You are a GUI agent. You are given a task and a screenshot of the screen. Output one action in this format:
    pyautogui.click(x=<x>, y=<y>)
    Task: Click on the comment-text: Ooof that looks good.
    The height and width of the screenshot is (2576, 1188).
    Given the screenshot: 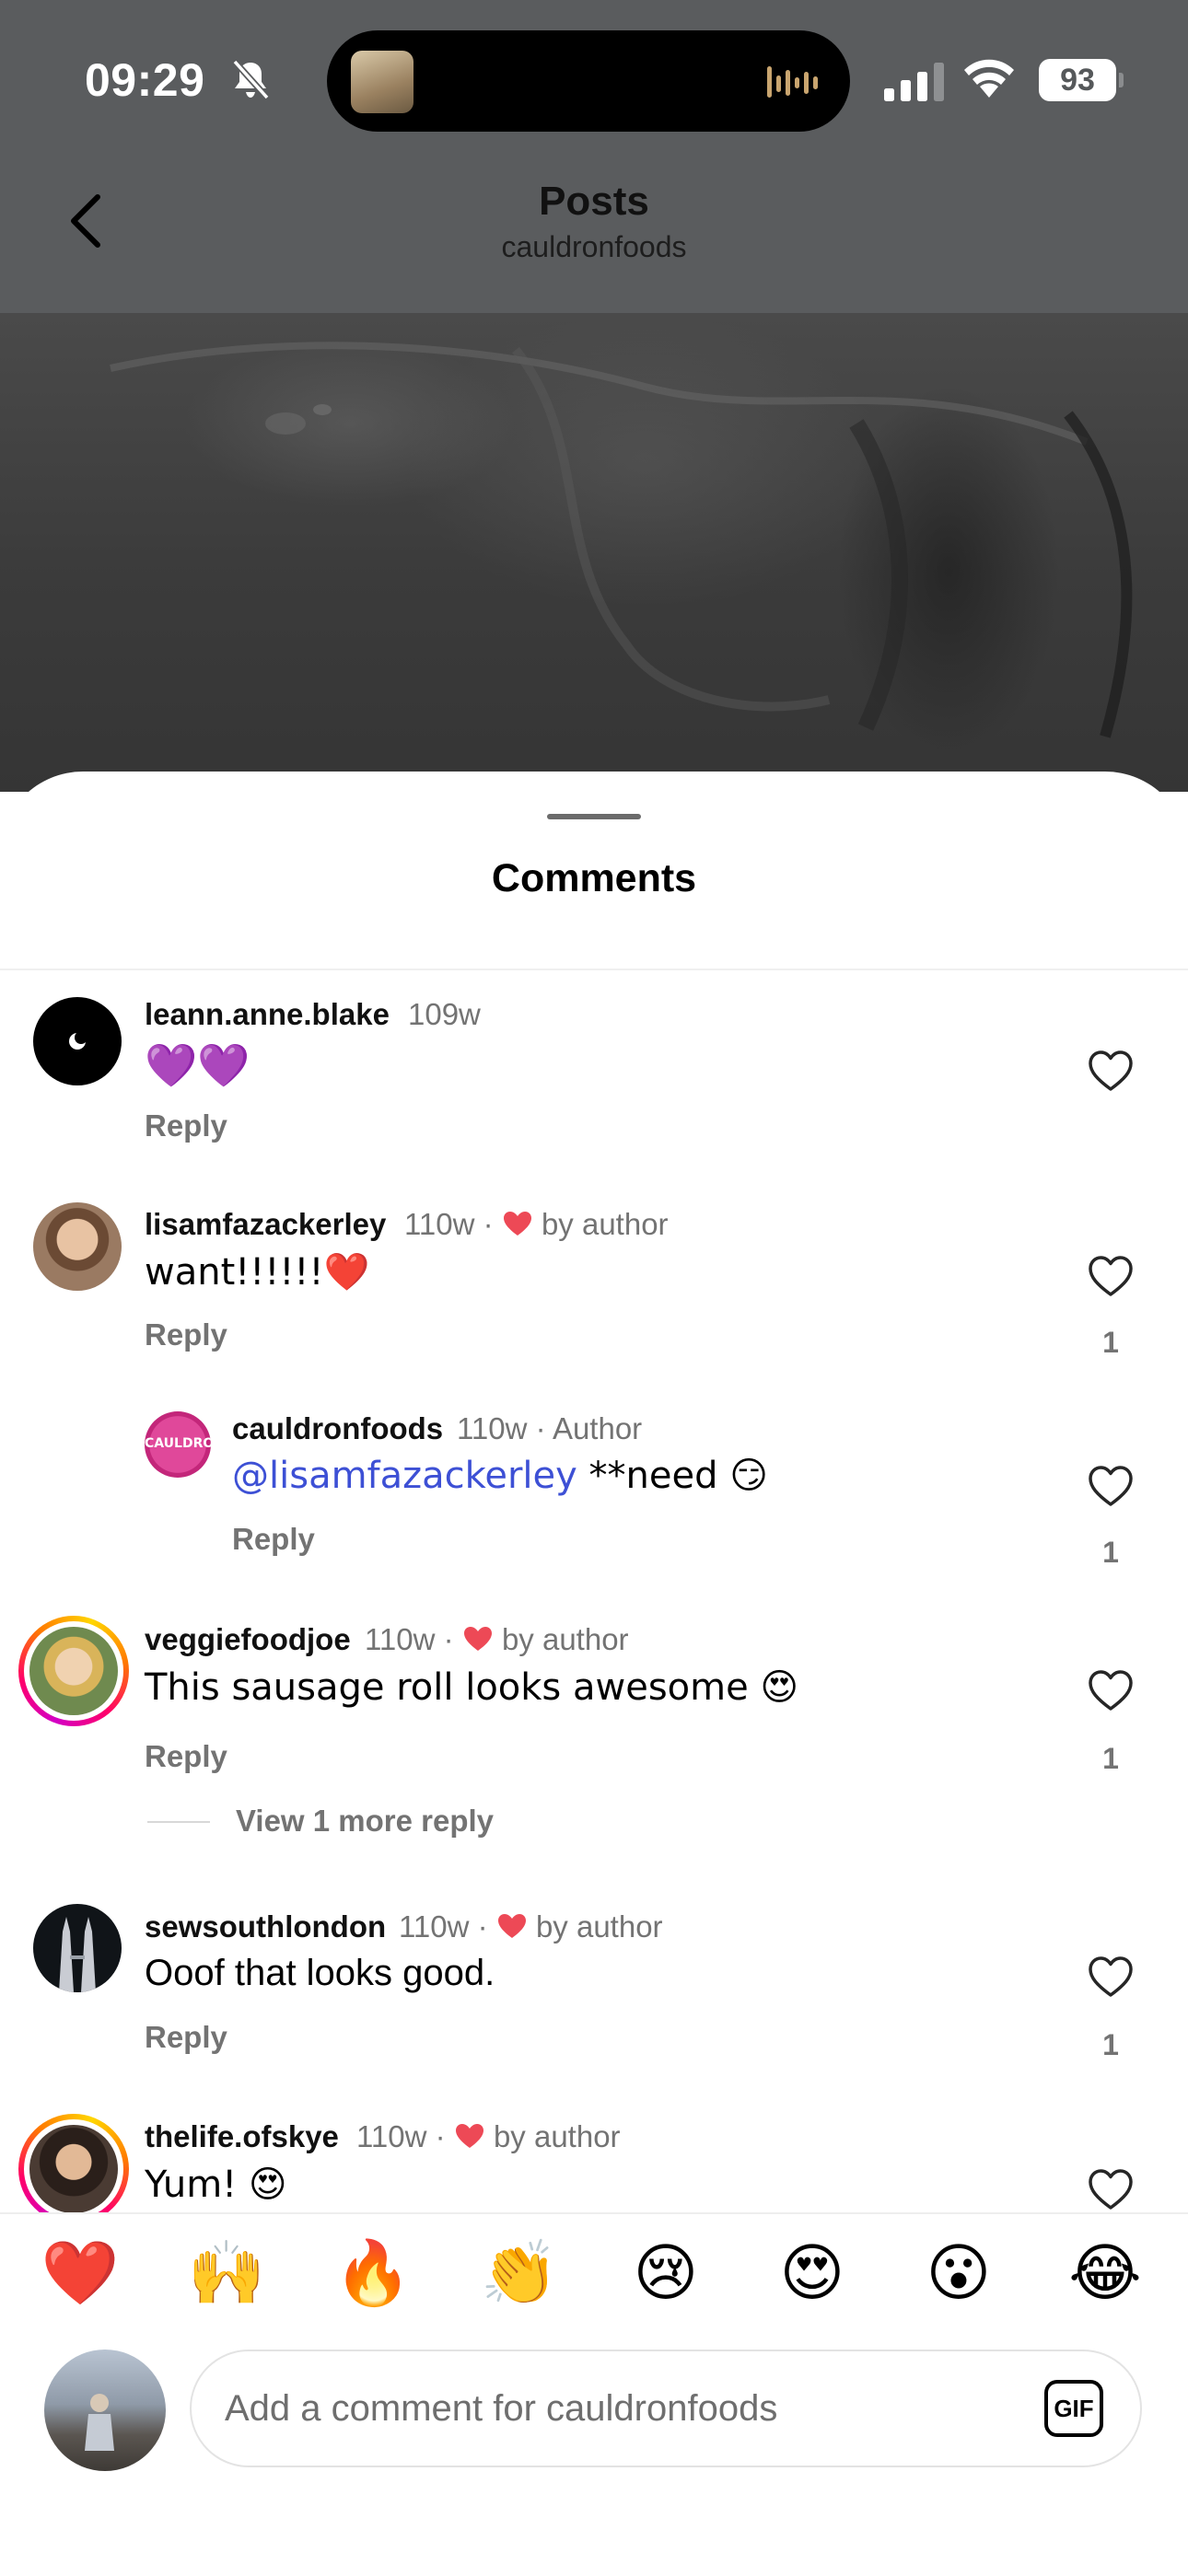 What is the action you would take?
    pyautogui.click(x=320, y=1973)
    